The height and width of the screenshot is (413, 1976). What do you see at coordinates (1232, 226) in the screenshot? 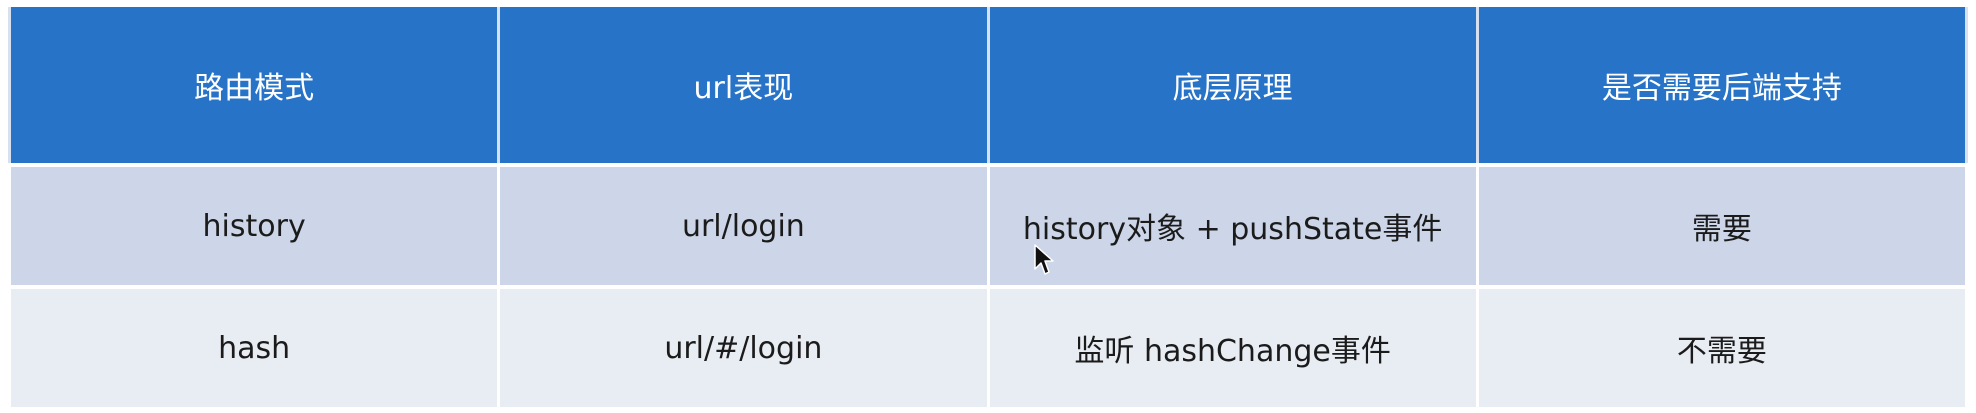
I see `table-cell: history对象 + pushState事件` at bounding box center [1232, 226].